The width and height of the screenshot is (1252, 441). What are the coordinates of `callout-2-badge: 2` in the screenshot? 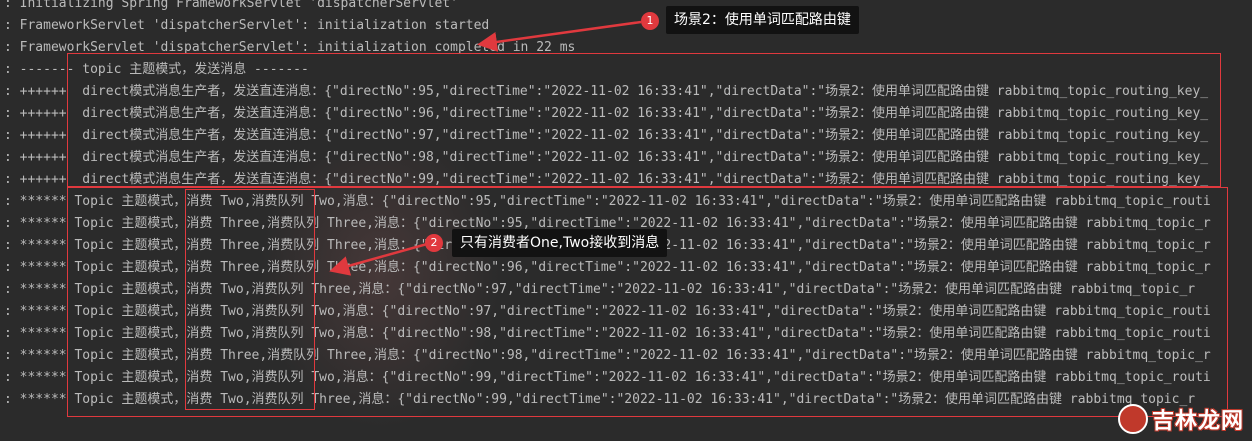 It's located at (434, 243).